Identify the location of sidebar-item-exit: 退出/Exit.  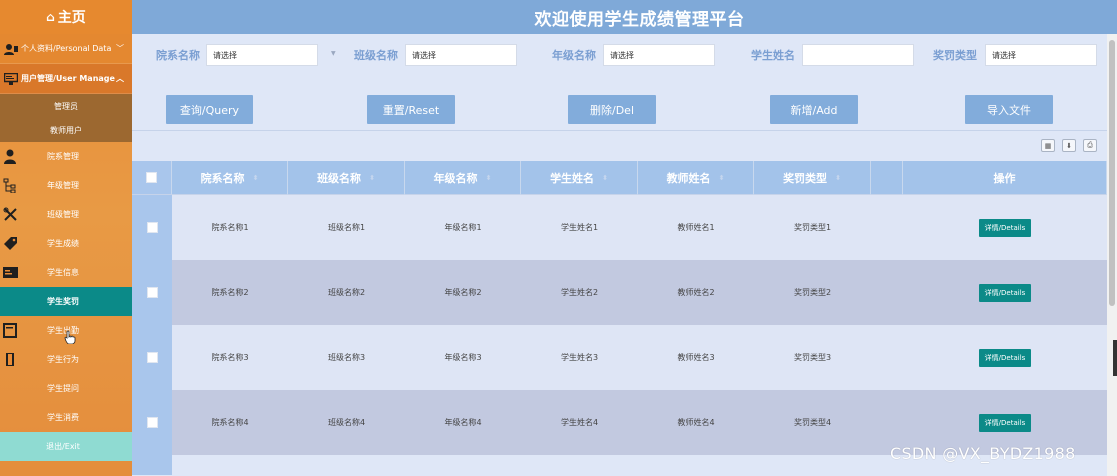
(66, 446).